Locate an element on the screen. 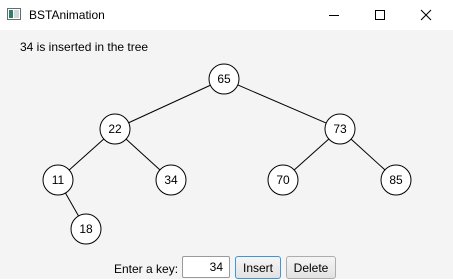 The image size is (453, 280). key-input is located at coordinates (206, 267).